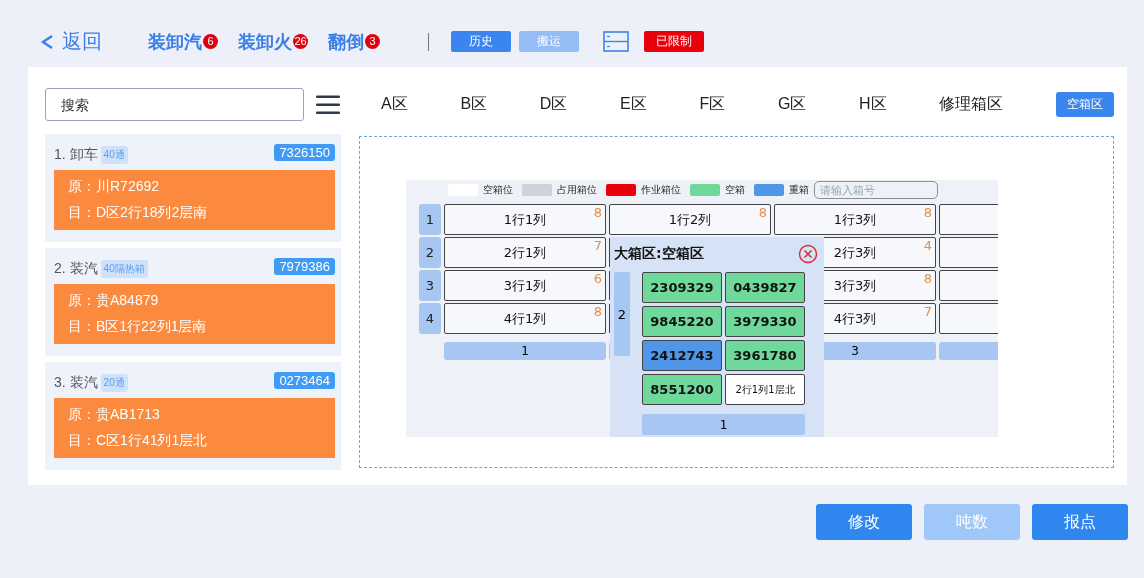  I want to click on slot-label: 3行1列, so click(525, 285).